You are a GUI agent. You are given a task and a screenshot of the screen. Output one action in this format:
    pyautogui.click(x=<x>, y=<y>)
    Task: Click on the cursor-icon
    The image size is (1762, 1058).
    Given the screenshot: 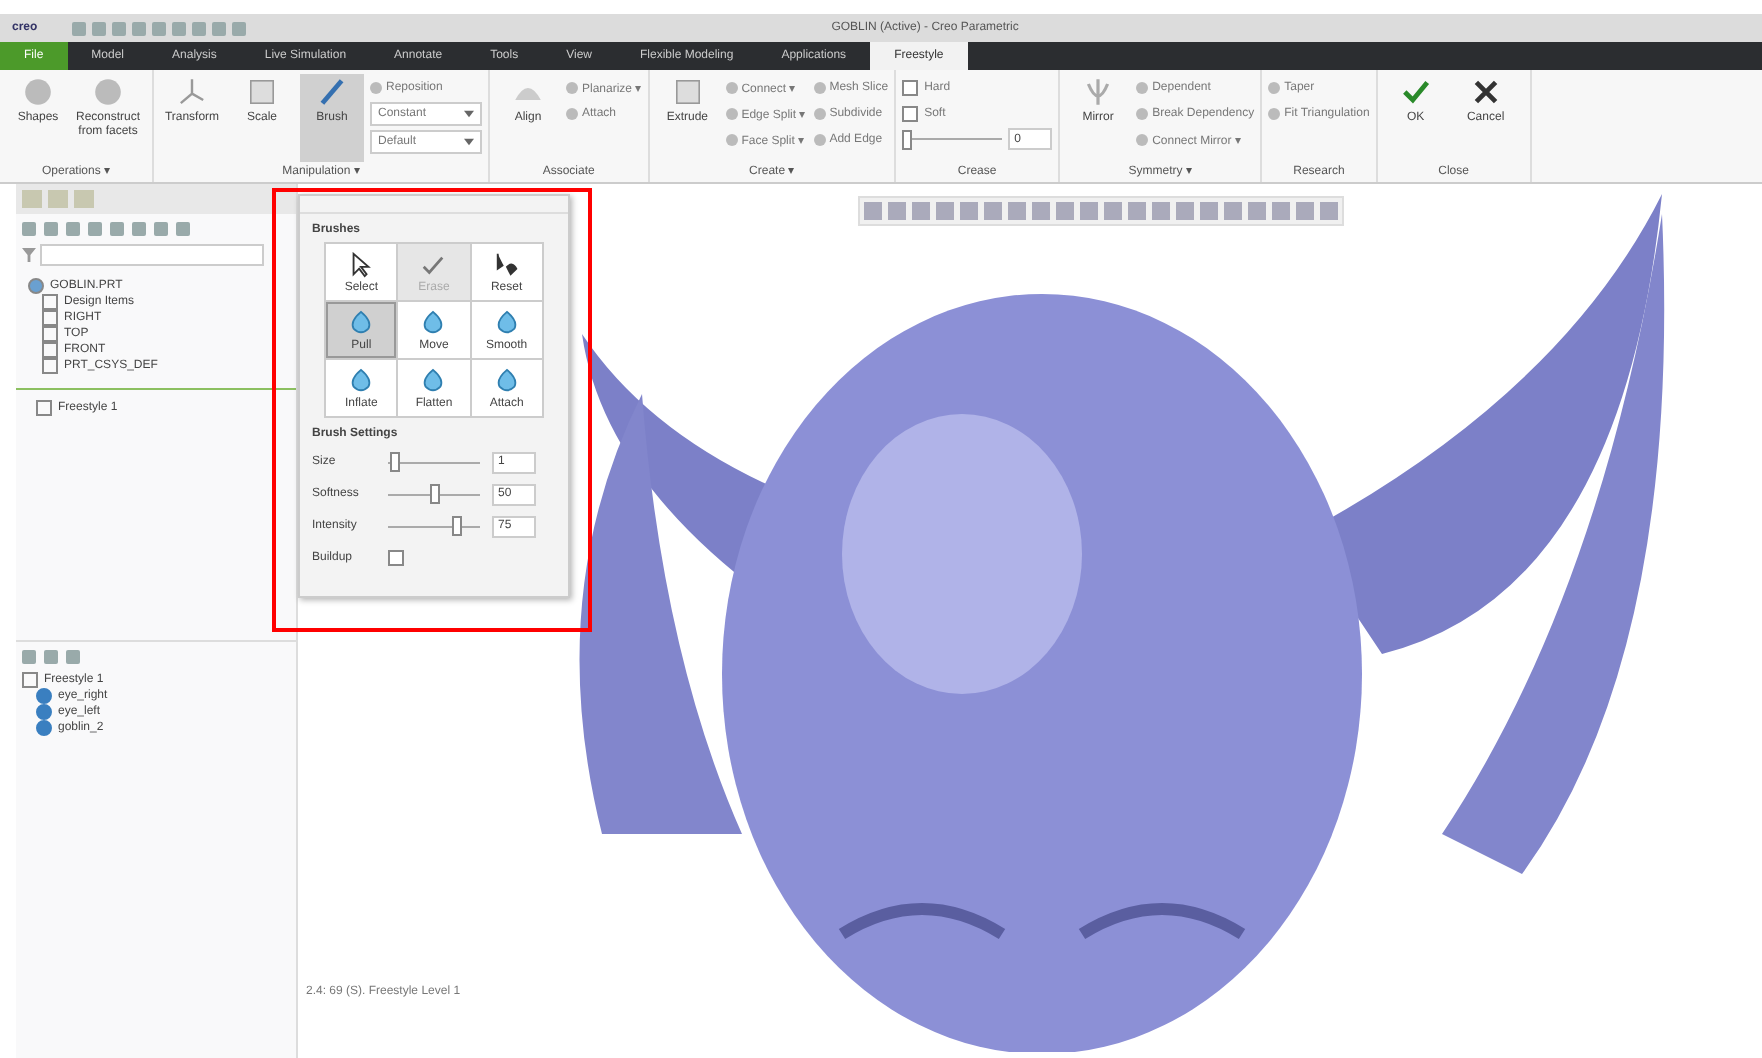 What is the action you would take?
    pyautogui.click(x=506, y=264)
    